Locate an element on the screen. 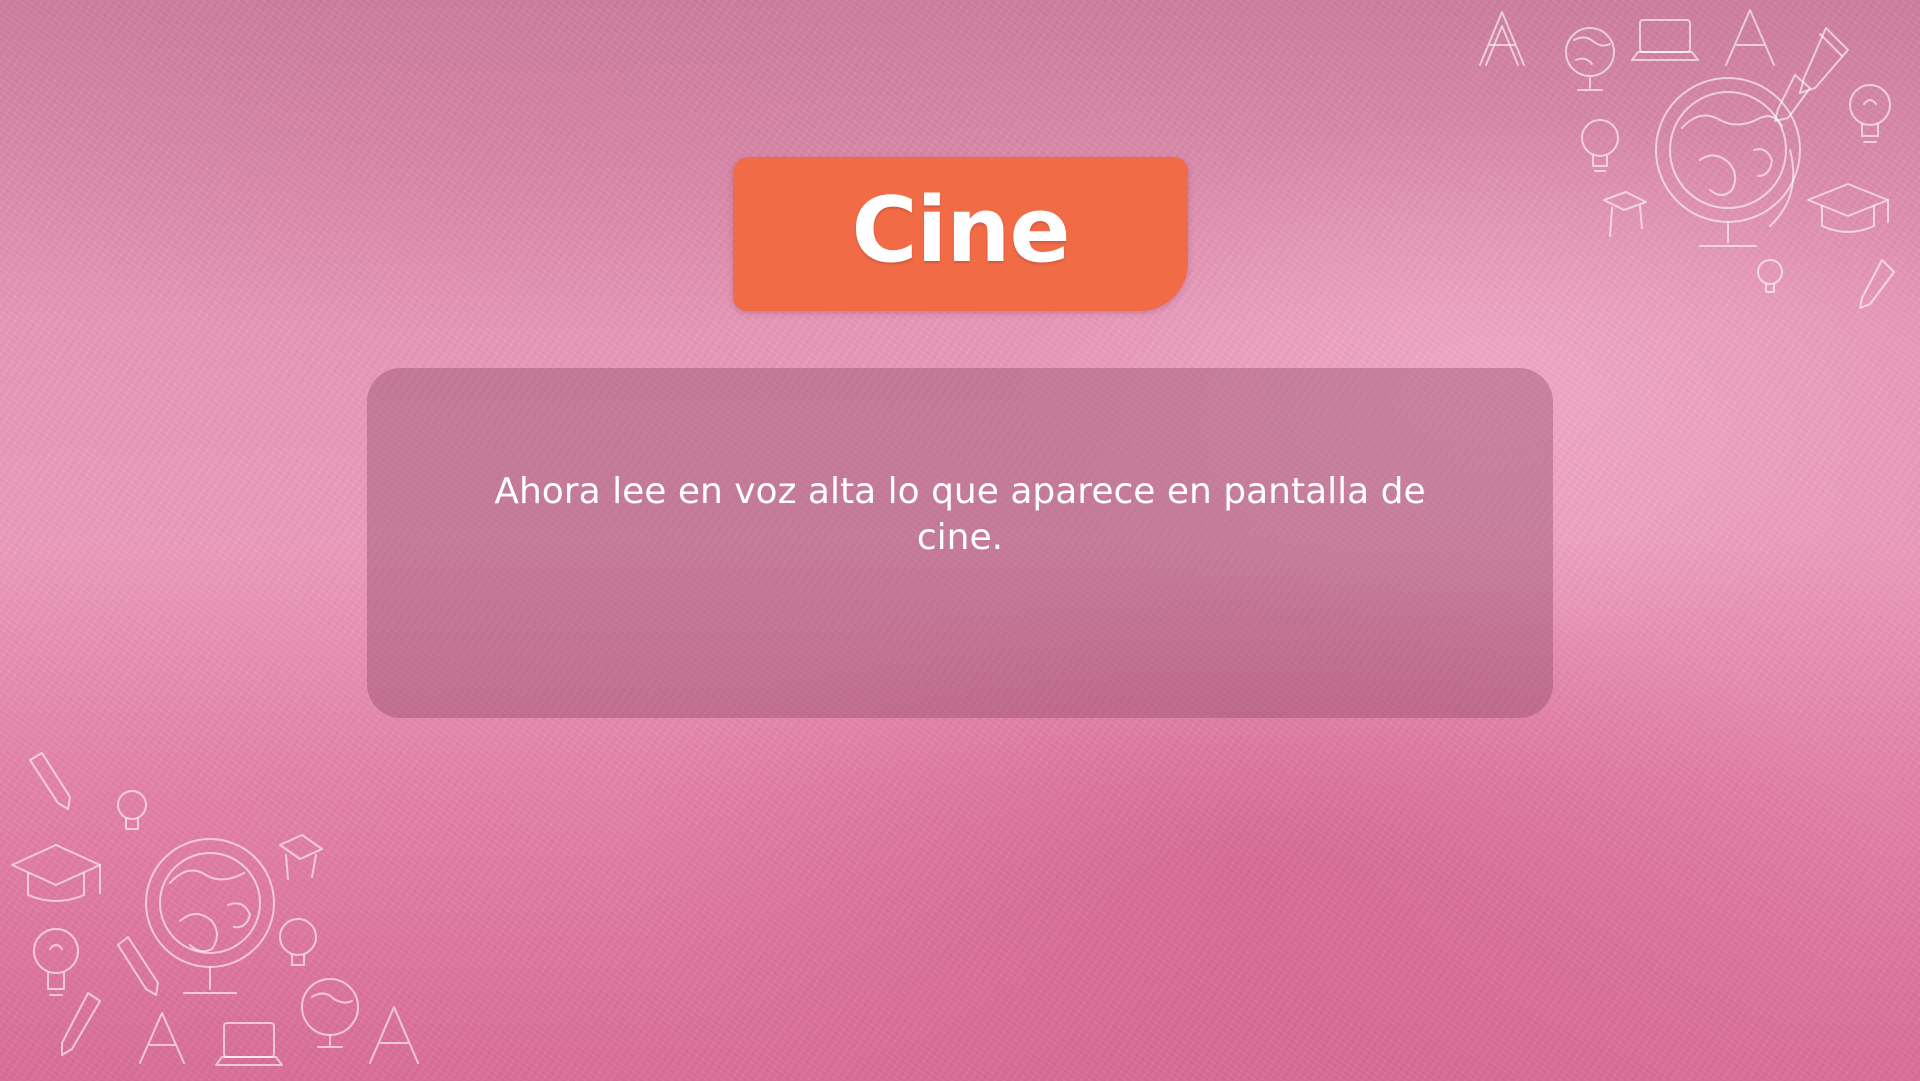  slide-title: Cine is located at coordinates (960, 230).